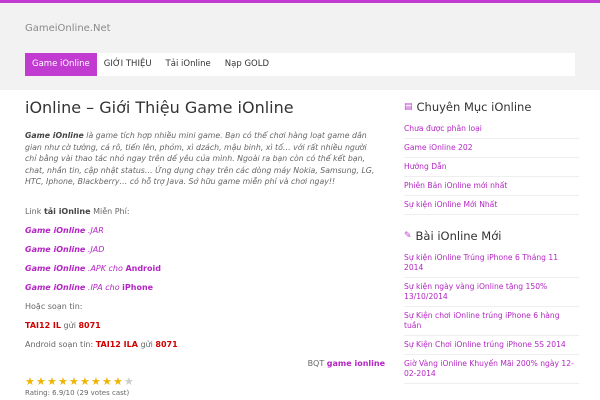 This screenshot has width=600, height=400. What do you see at coordinates (491, 129) in the screenshot?
I see `category-item: Chưa được phân loại` at bounding box center [491, 129].